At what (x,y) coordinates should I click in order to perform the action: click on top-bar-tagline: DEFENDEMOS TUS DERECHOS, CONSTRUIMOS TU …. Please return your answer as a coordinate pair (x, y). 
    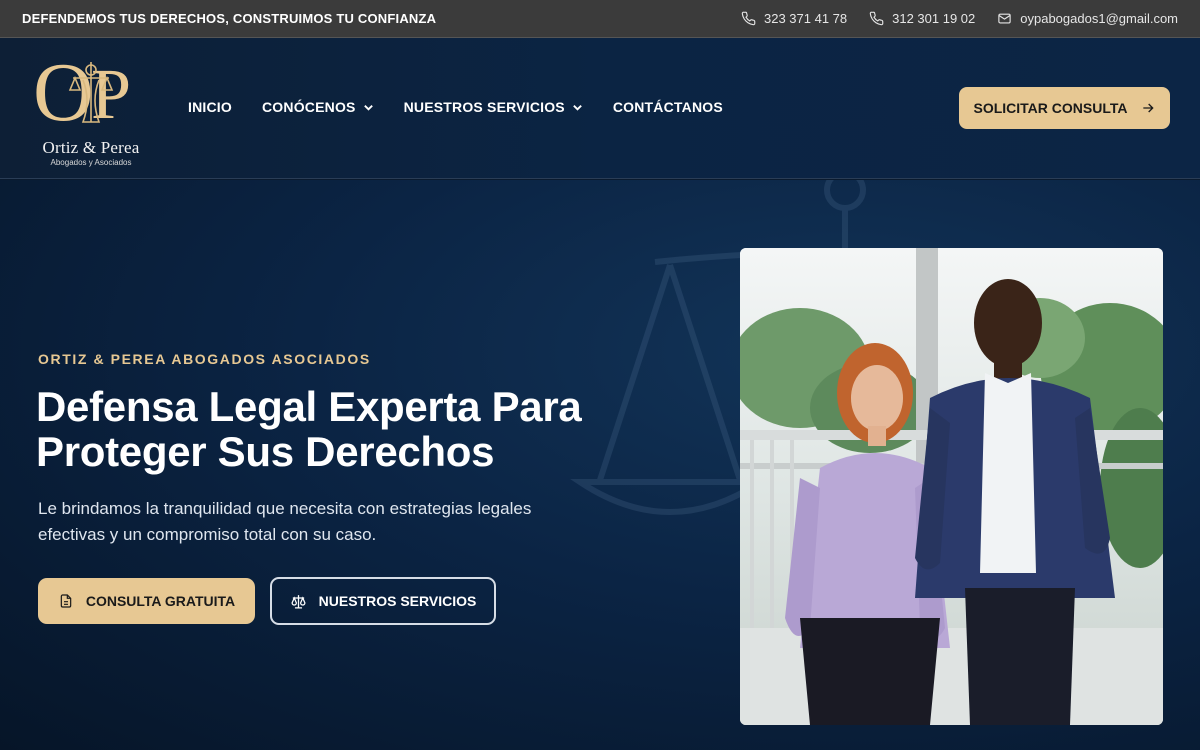
    Looking at the image, I should click on (229, 18).